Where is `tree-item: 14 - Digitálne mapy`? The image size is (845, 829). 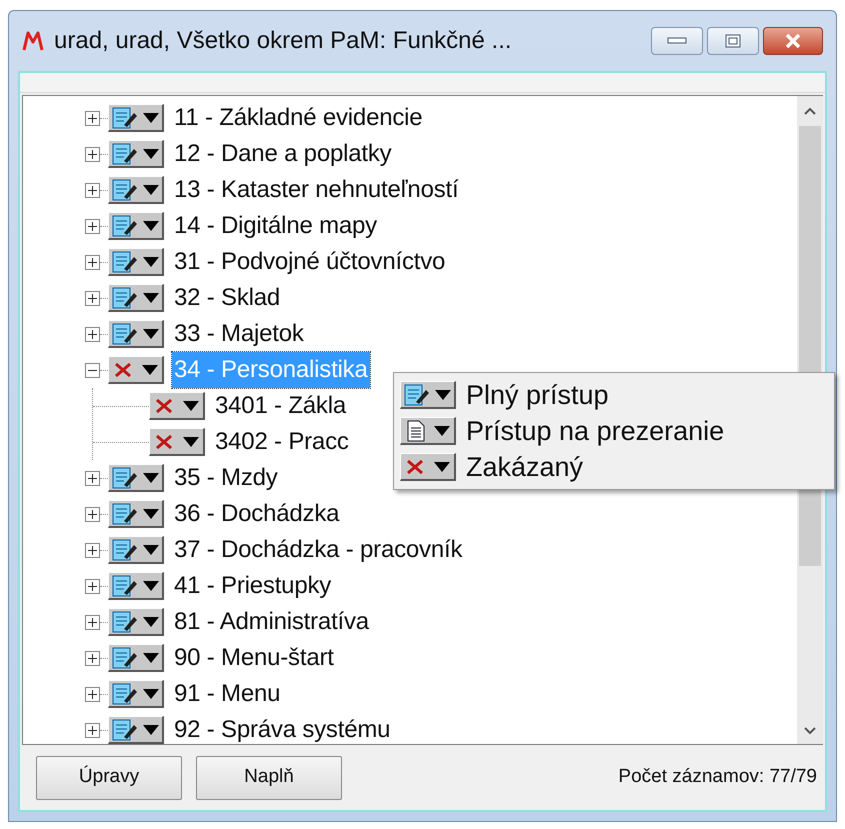
tree-item: 14 - Digitálne mapy is located at coordinates (275, 226).